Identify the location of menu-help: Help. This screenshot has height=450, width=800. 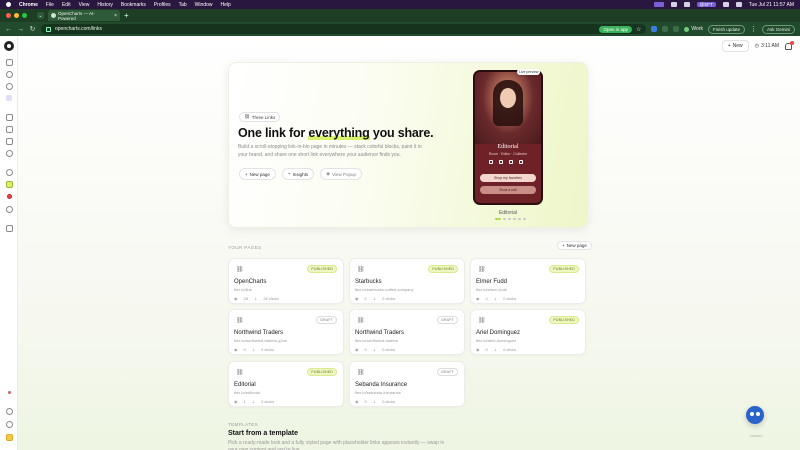
(225, 5).